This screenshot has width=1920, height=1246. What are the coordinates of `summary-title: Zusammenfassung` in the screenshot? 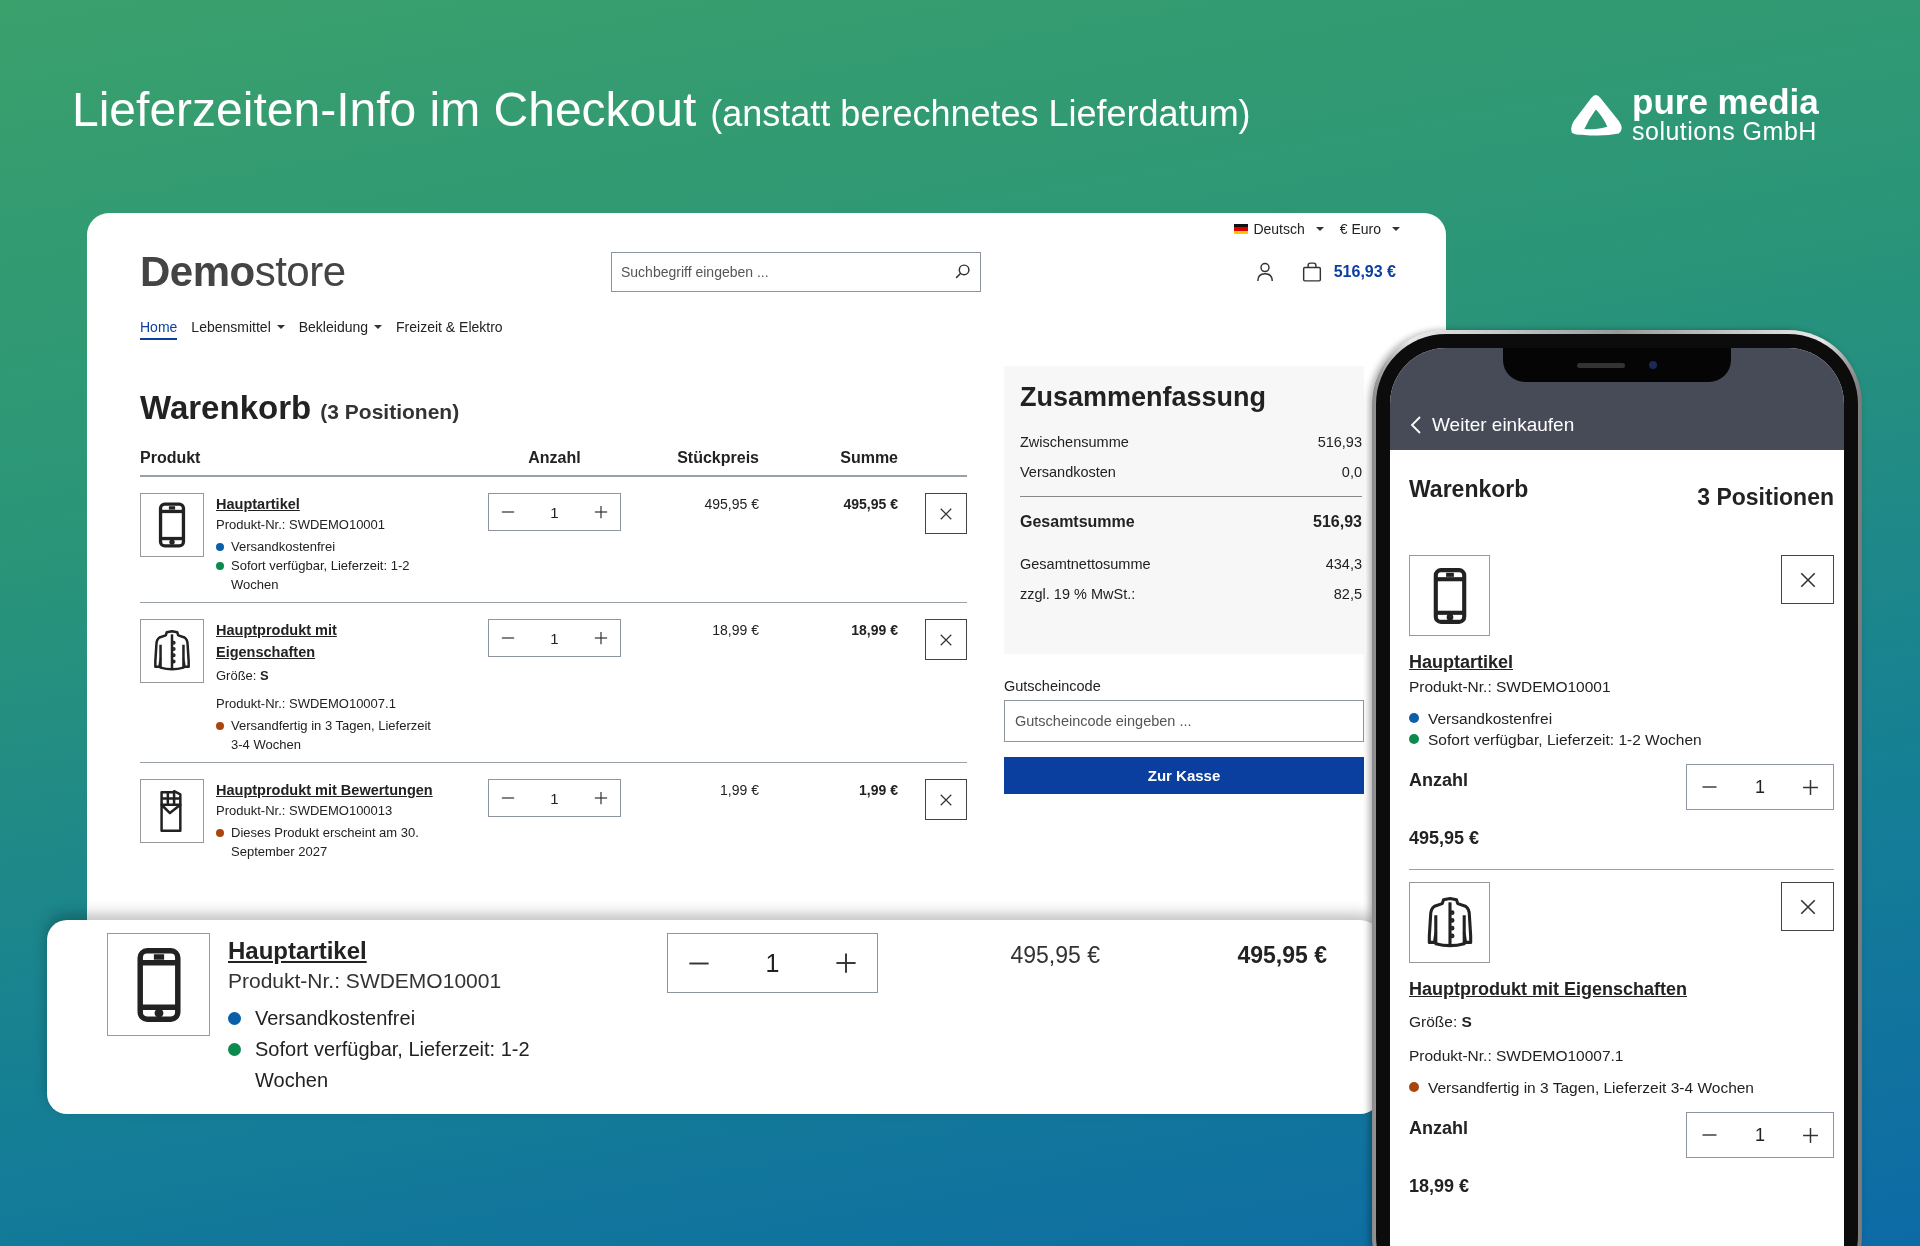 It's located at (1144, 397).